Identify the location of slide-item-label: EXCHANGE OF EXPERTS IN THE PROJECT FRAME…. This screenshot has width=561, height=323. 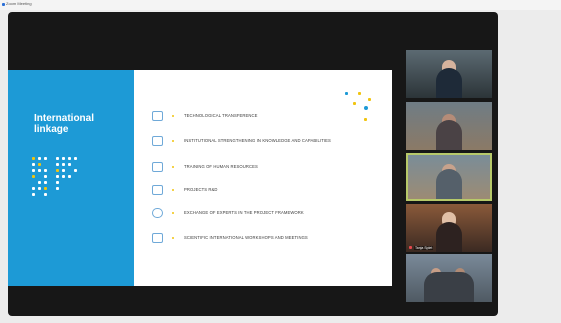
(244, 212).